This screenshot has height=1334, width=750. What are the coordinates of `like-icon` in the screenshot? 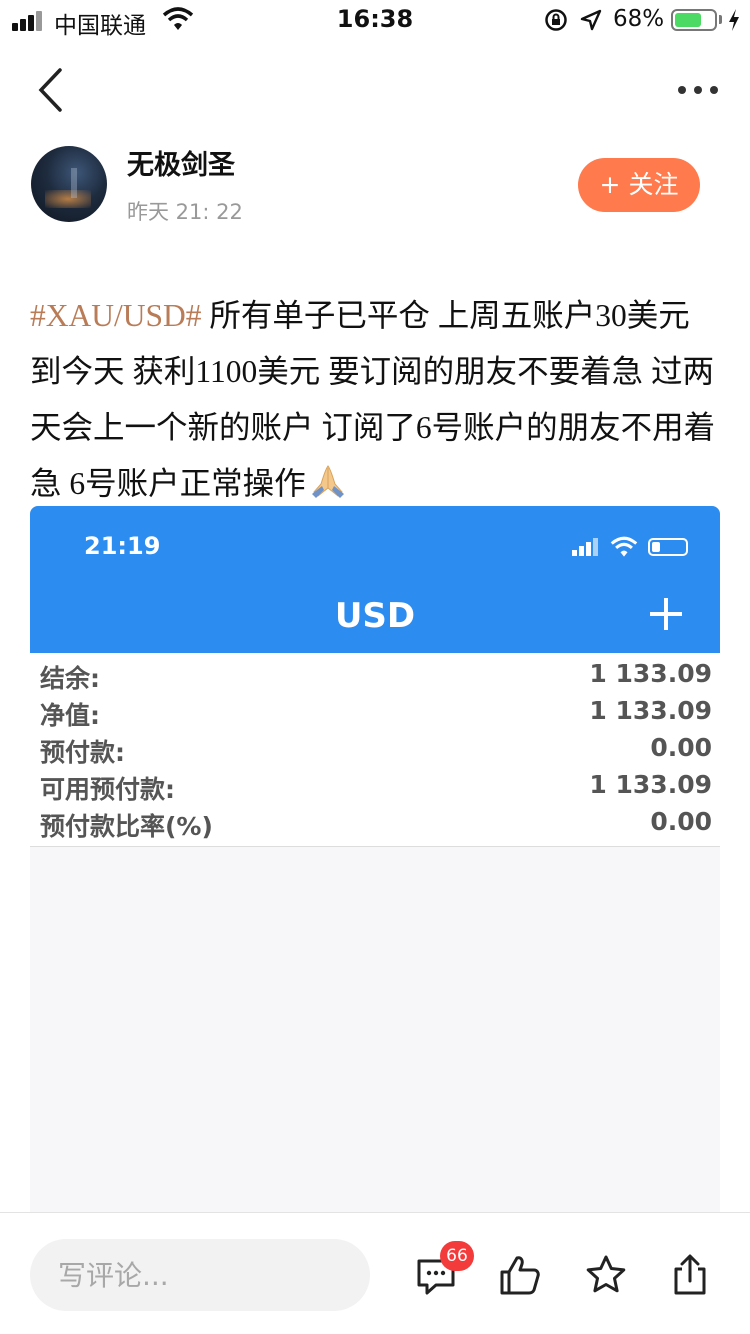 It's located at (520, 1275).